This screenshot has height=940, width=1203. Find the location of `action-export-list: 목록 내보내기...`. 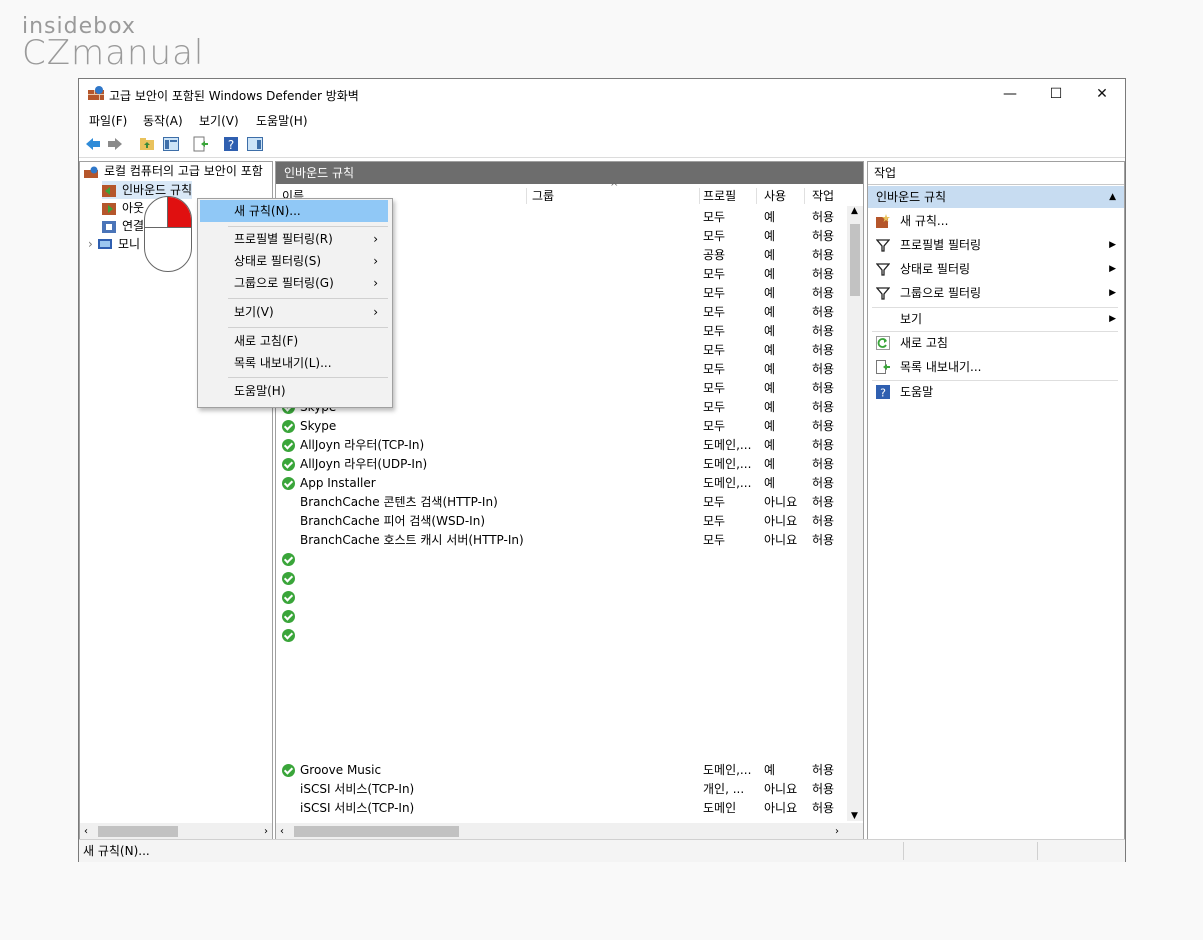

action-export-list: 목록 내보내기... is located at coordinates (996, 367).